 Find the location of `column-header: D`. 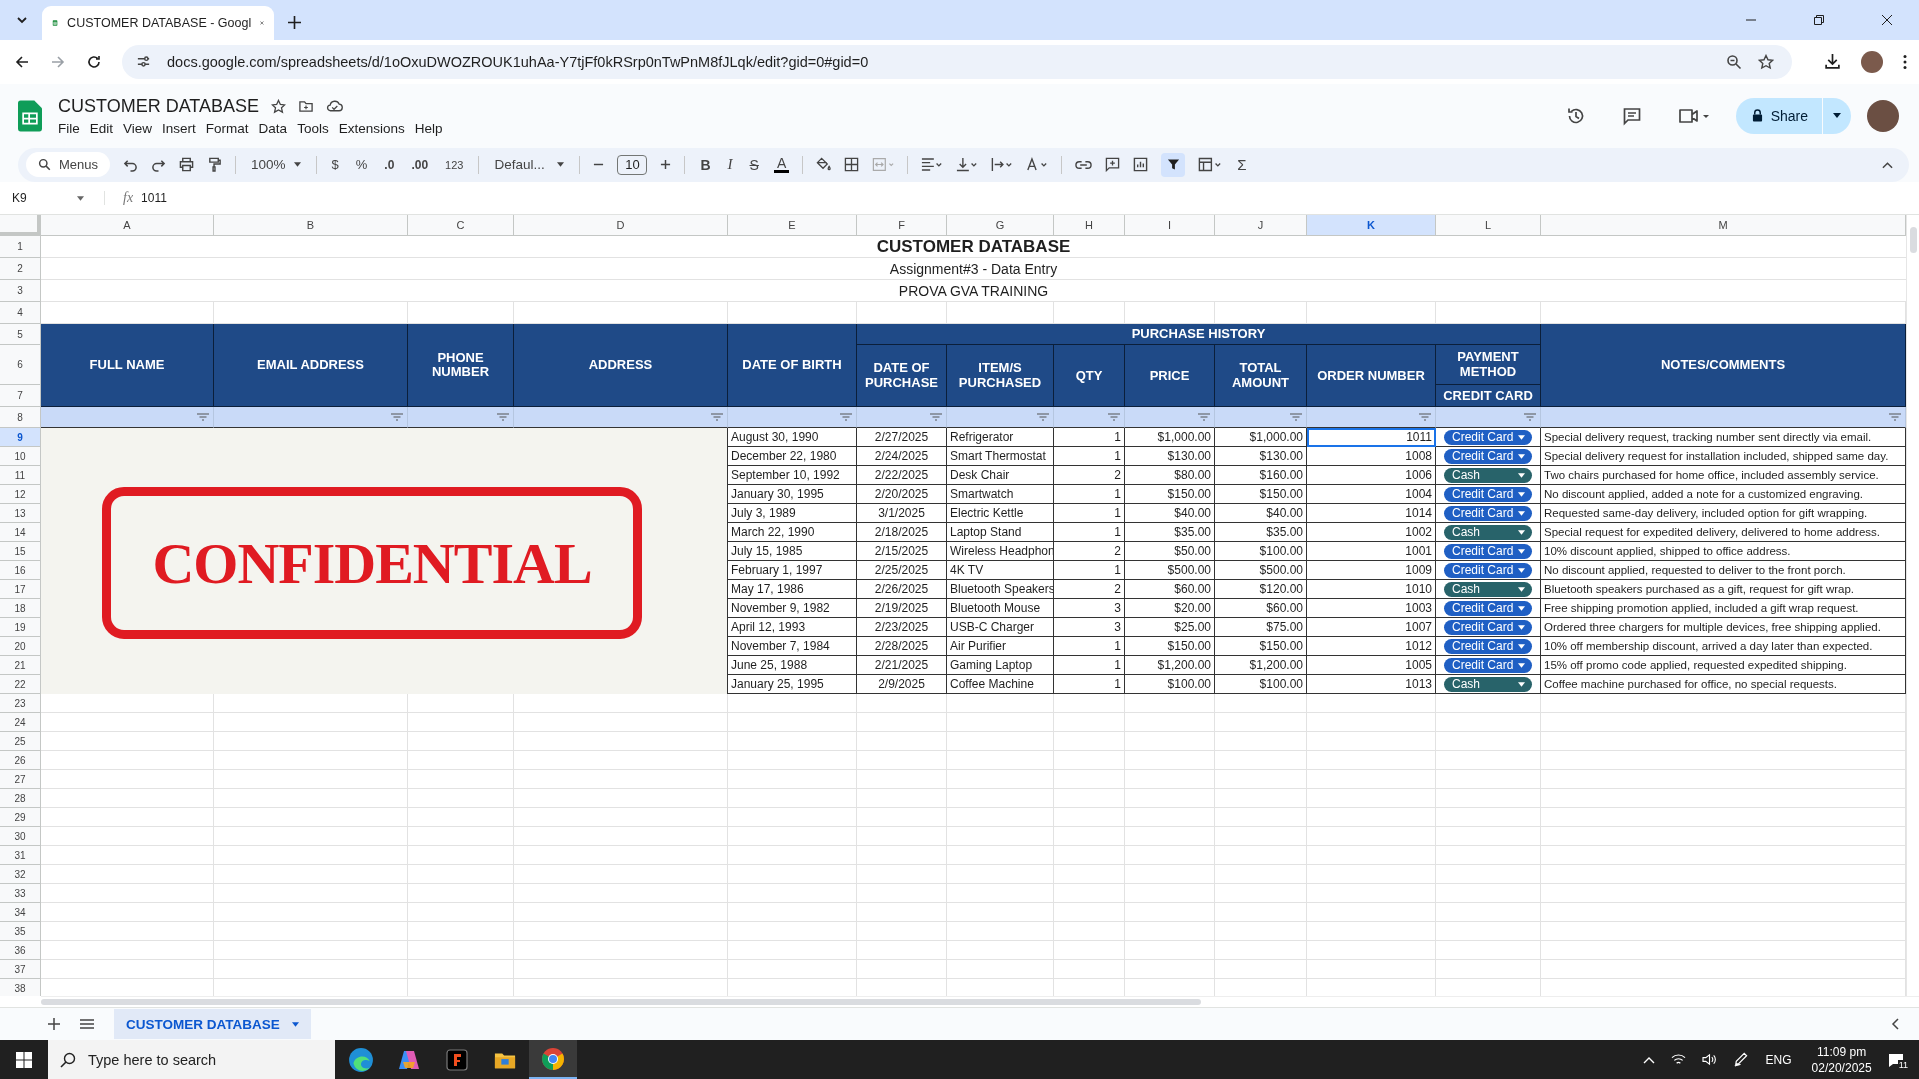

column-header: D is located at coordinates (621, 226).